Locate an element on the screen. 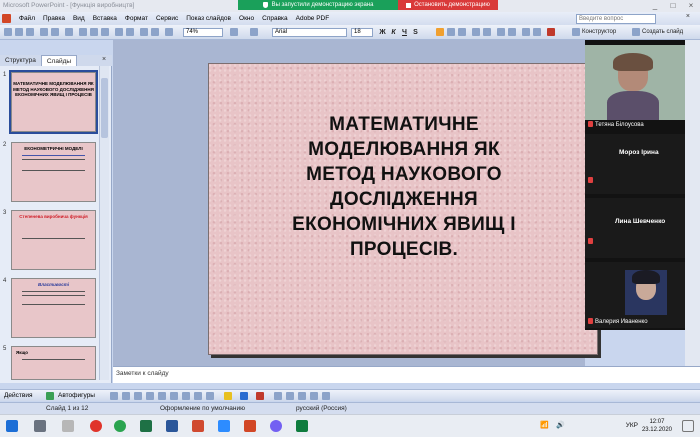  wordart-icon is located at coordinates (174, 396).